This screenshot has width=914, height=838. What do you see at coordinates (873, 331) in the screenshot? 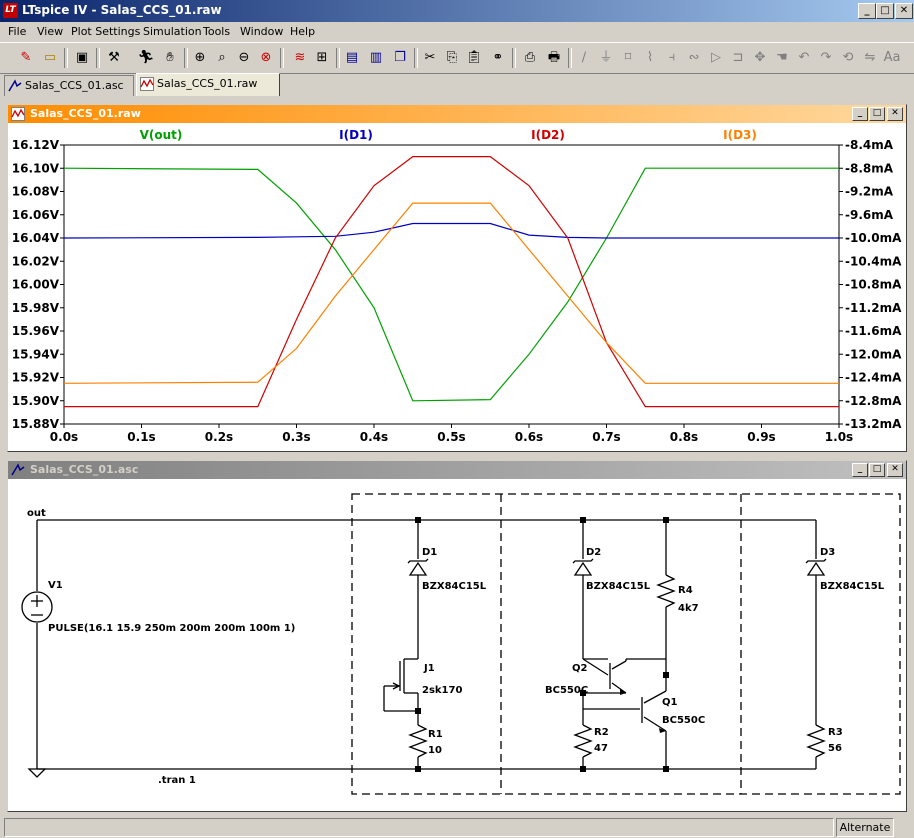
I see `y-right-tick-label: -11.6mA` at bounding box center [873, 331].